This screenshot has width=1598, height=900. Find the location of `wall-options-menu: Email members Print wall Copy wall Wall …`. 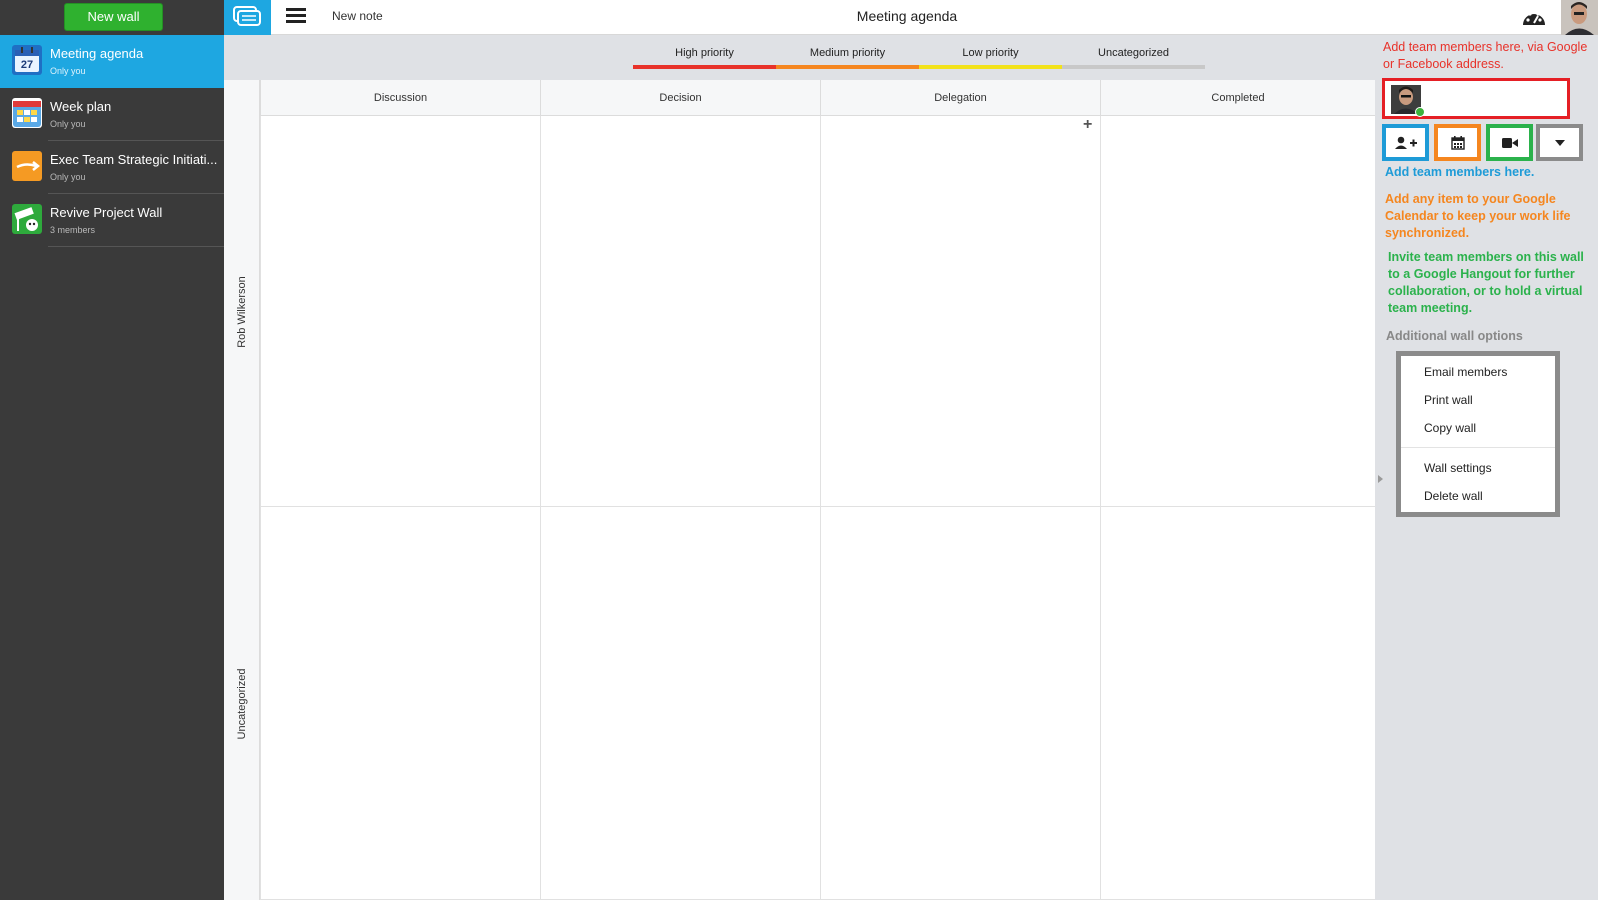

wall-options-menu: Email members Print wall Copy wall Wall … is located at coordinates (1478, 434).